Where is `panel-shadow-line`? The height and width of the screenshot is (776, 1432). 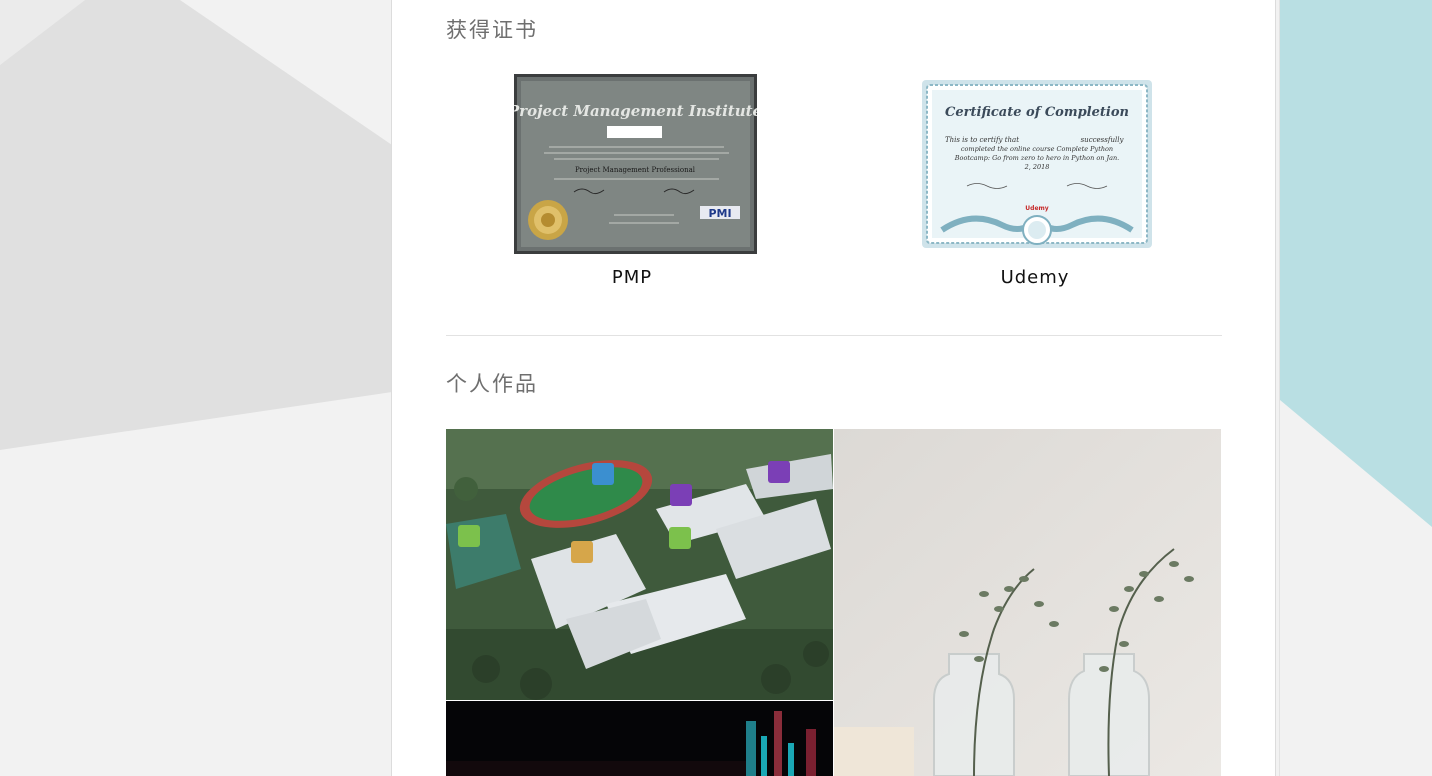 panel-shadow-line is located at coordinates (1279, 388).